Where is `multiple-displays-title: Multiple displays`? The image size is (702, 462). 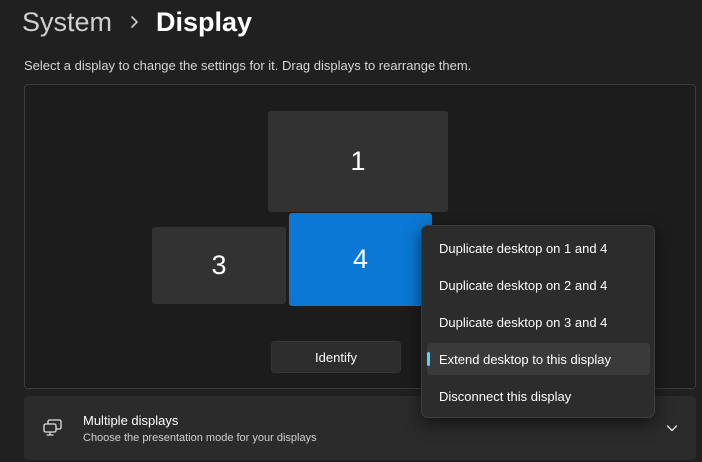 multiple-displays-title: Multiple displays is located at coordinates (131, 420).